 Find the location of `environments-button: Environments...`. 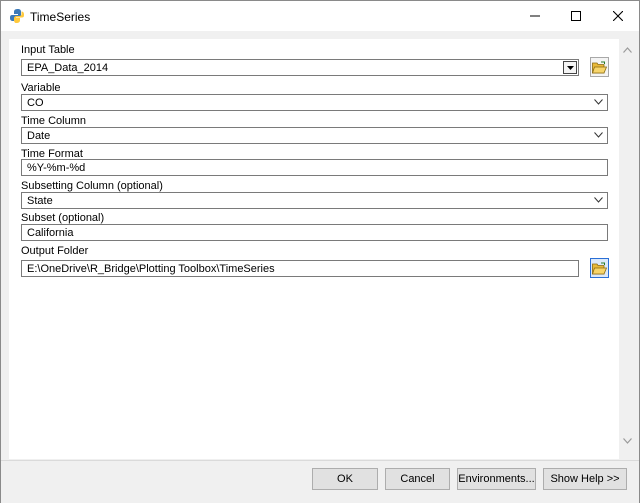

environments-button: Environments... is located at coordinates (496, 479).